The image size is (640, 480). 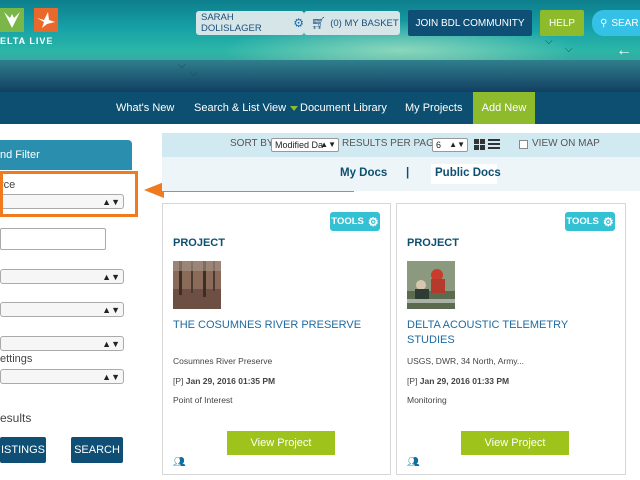 I want to click on filter-select-1: ▲▼, so click(x=62, y=276).